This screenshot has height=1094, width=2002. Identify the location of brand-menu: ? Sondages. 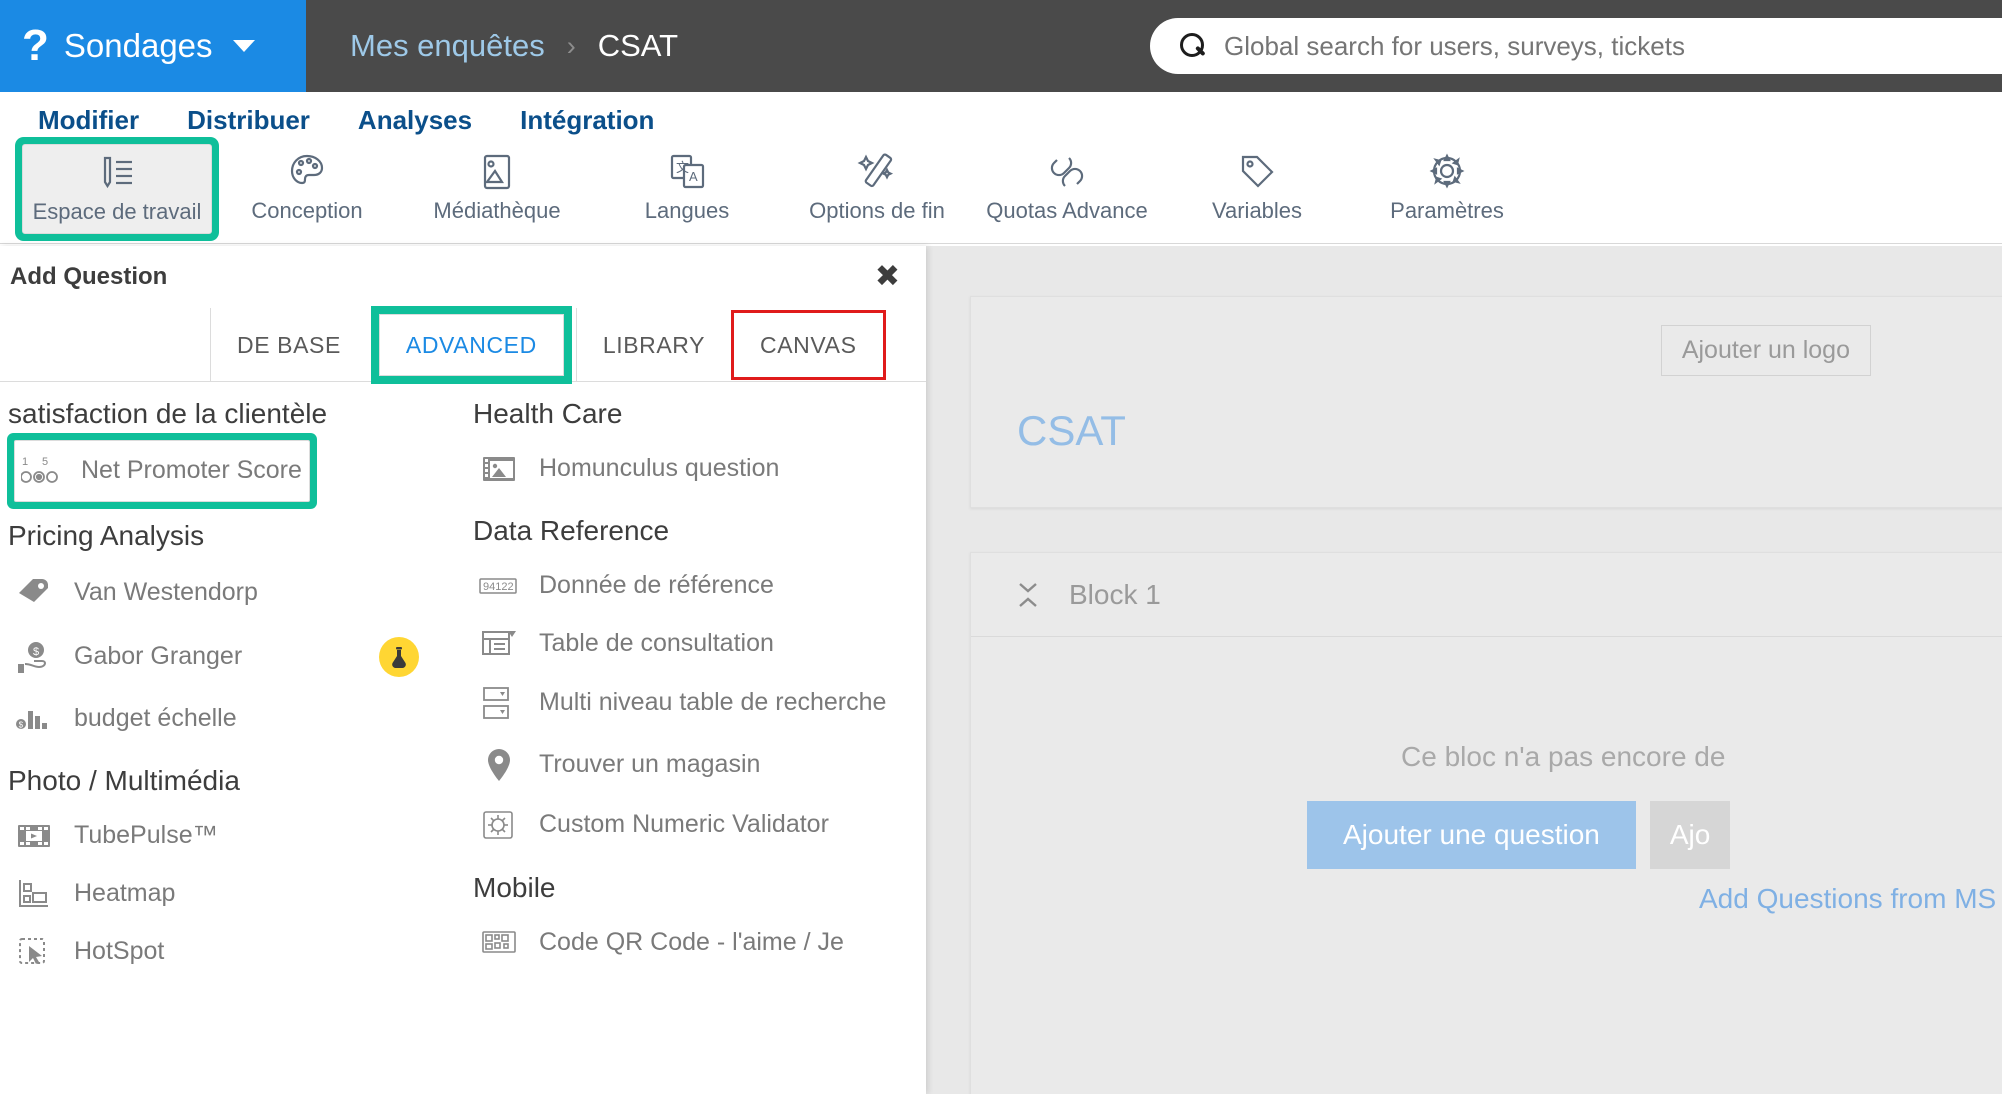
(153, 46).